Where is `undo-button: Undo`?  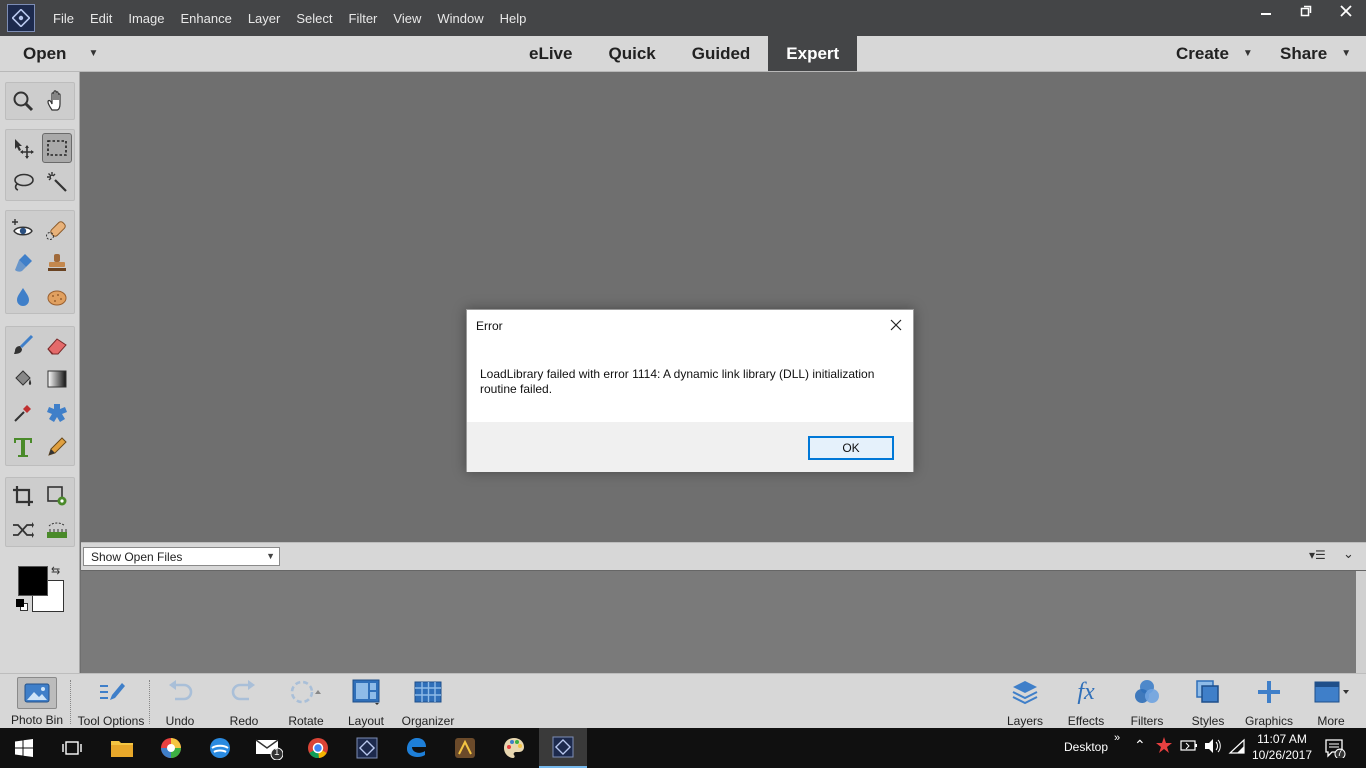
undo-button: Undo is located at coordinates (180, 701).